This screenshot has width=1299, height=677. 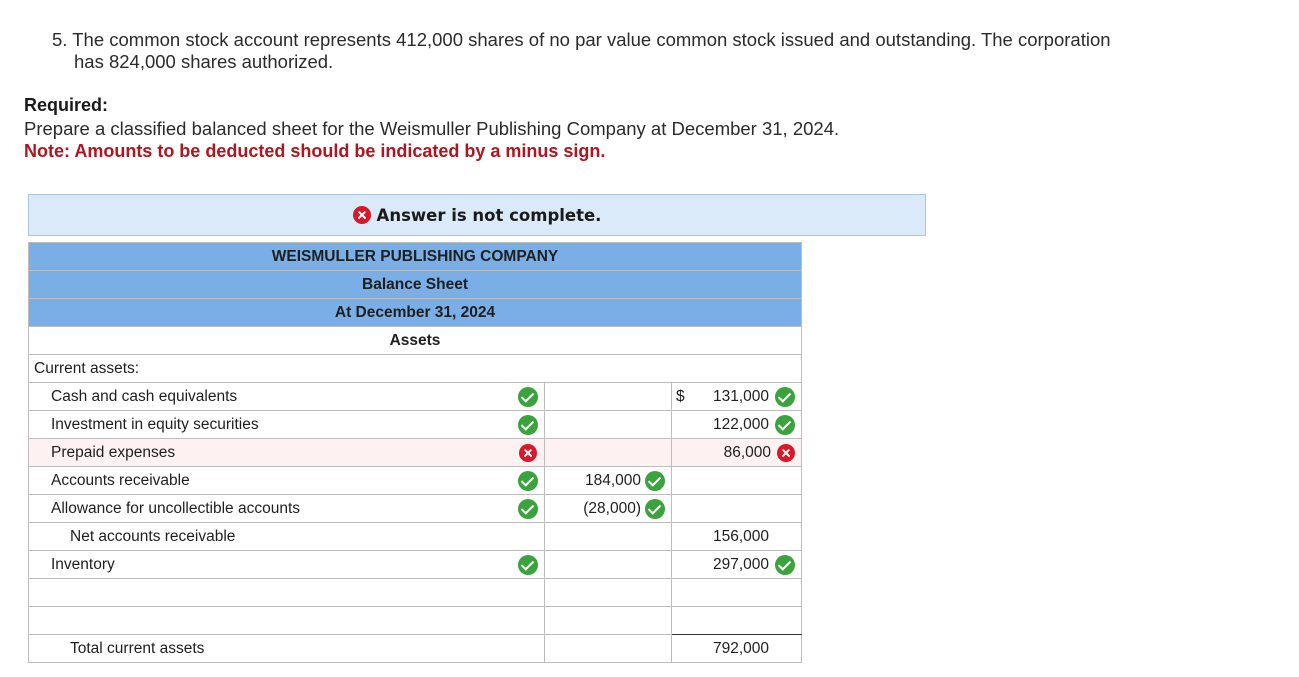 I want to click on row-amount-input: 297,000, so click(x=736, y=564).